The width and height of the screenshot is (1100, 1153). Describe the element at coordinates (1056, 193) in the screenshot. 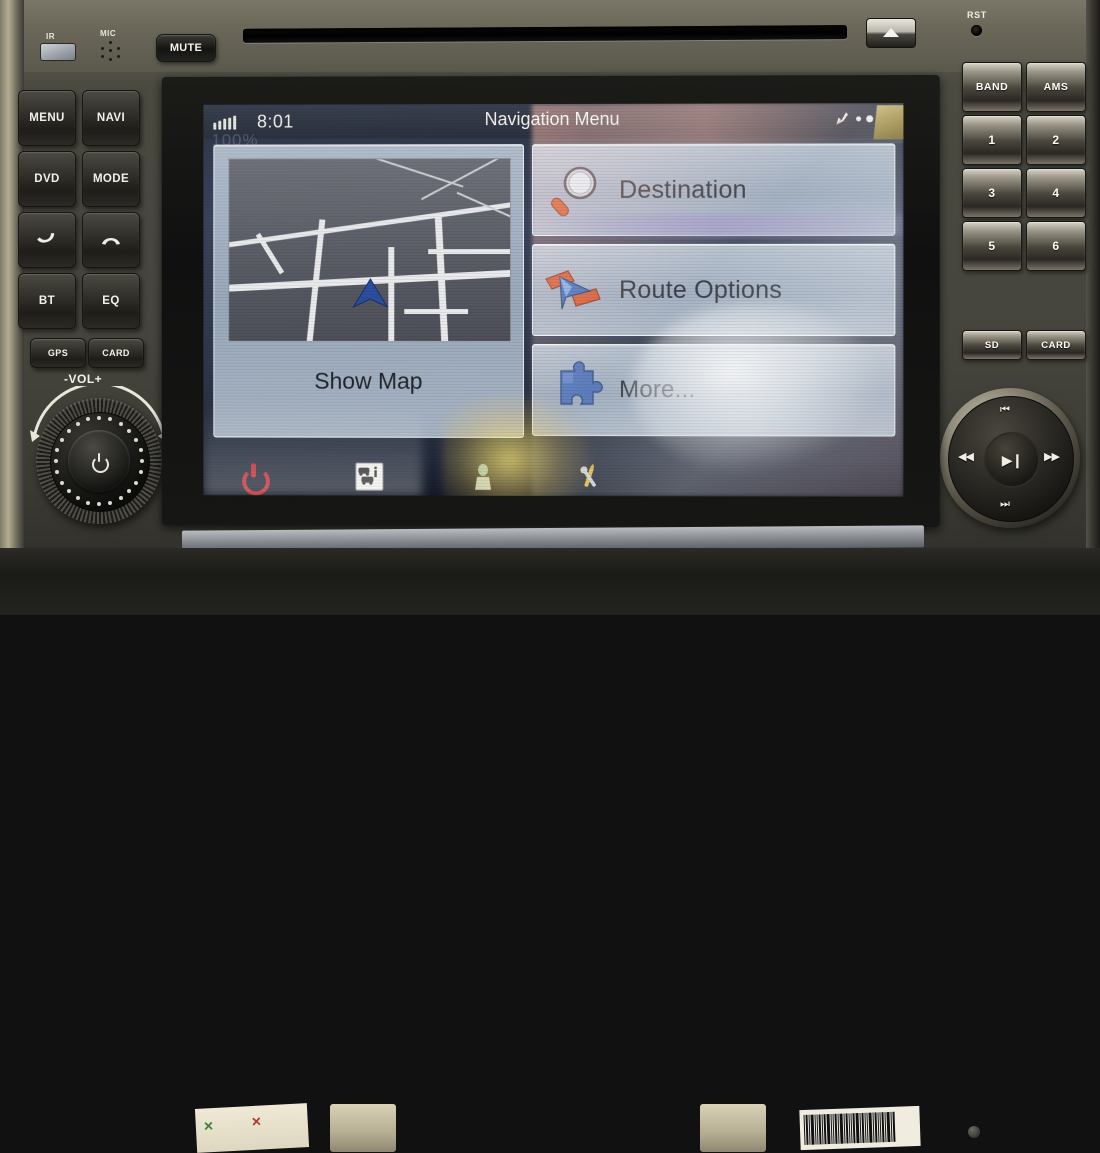

I see `preset-4-button: 4` at that location.